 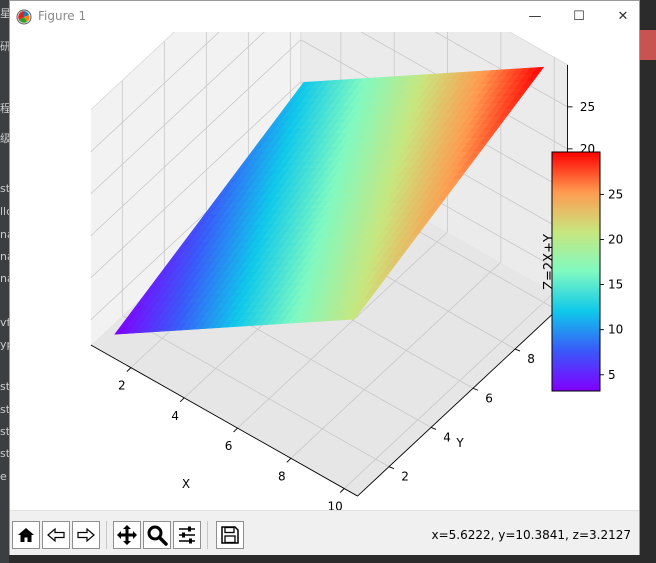 What do you see at coordinates (459, 443) in the screenshot?
I see `y-axis-label: Y` at bounding box center [459, 443].